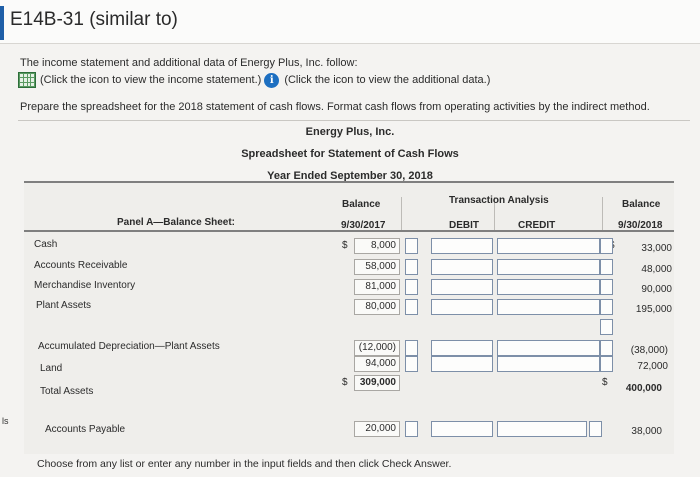 The image size is (700, 477). Describe the element at coordinates (5, 421) in the screenshot. I see `side-mark: ls` at that location.